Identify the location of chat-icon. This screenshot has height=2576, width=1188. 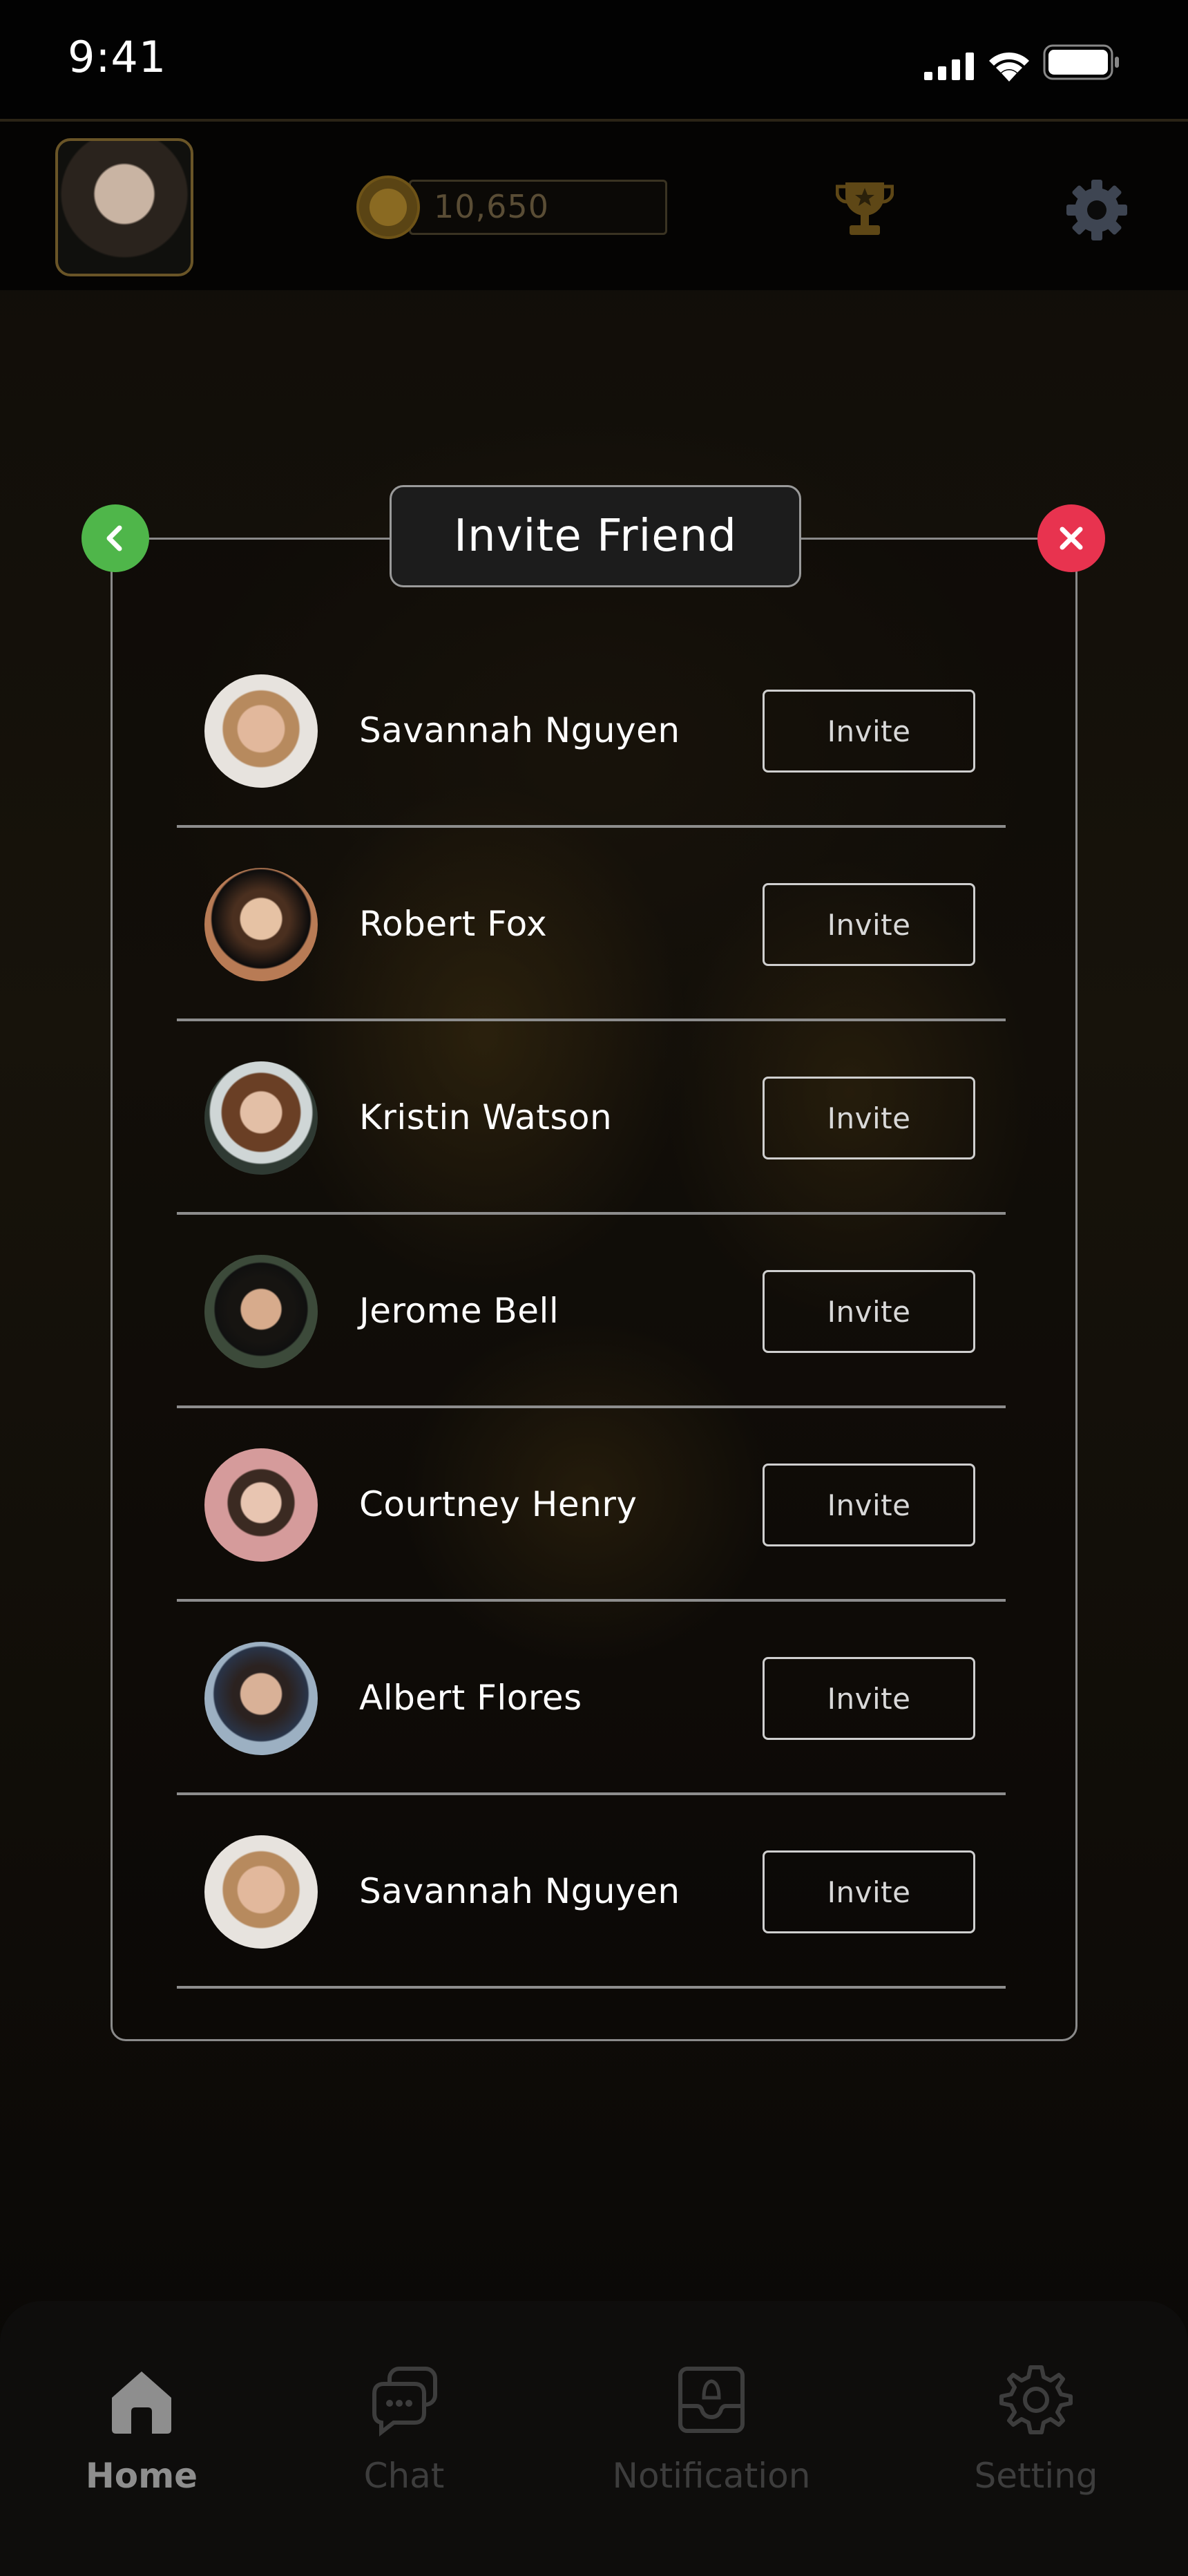
(405, 2402).